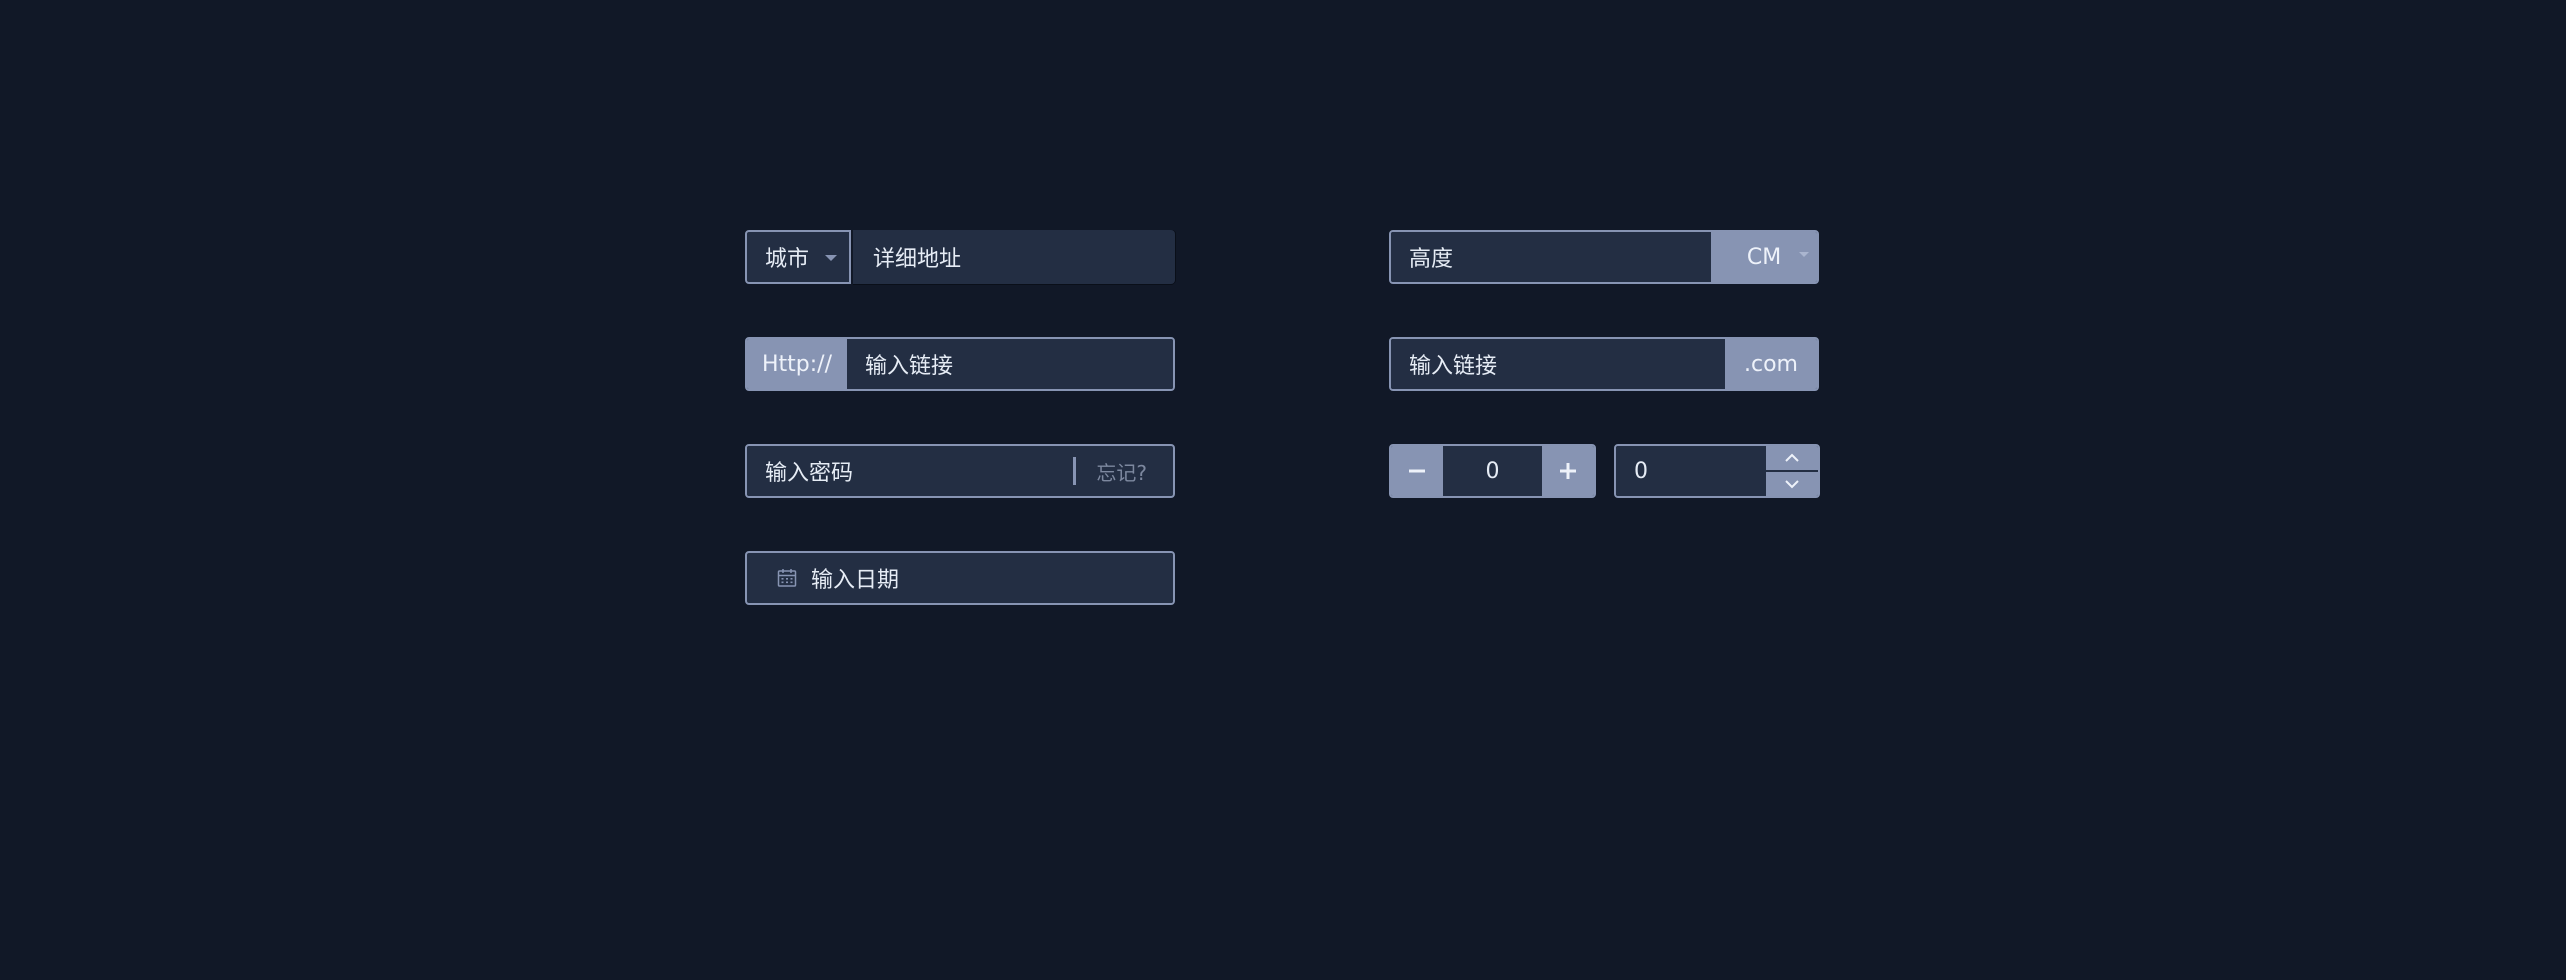 This screenshot has width=2566, height=980. I want to click on city-select: 城市, so click(798, 257).